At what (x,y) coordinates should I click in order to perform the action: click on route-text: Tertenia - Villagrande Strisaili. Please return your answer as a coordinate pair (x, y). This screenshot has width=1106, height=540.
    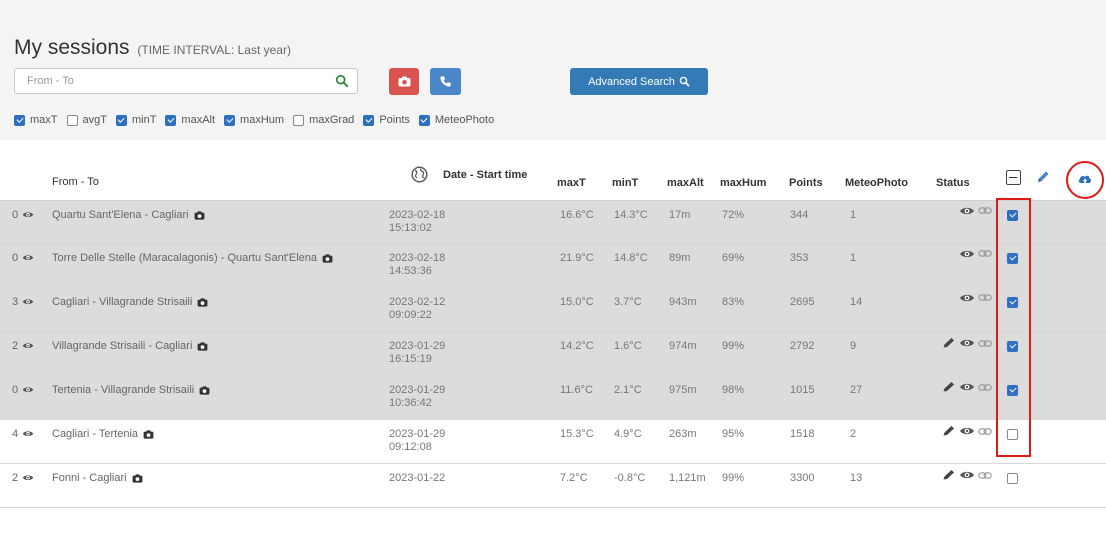
    Looking at the image, I should click on (123, 390).